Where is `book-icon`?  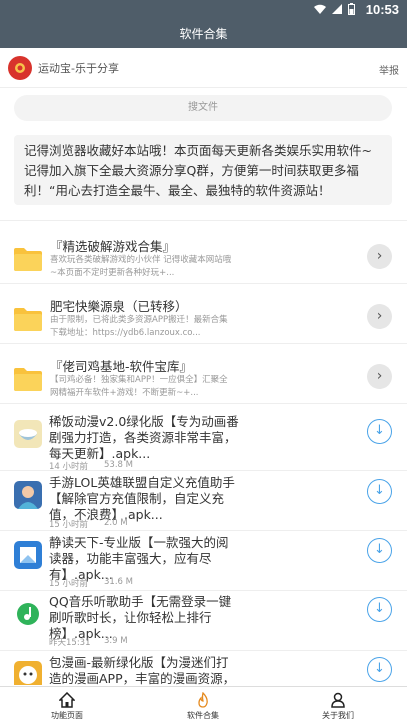
book-icon is located at coordinates (28, 555).